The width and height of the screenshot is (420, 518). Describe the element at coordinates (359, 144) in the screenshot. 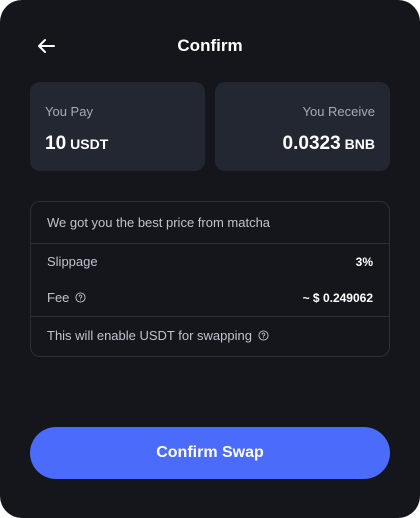

I see `receive-token-symbol: BNB` at that location.